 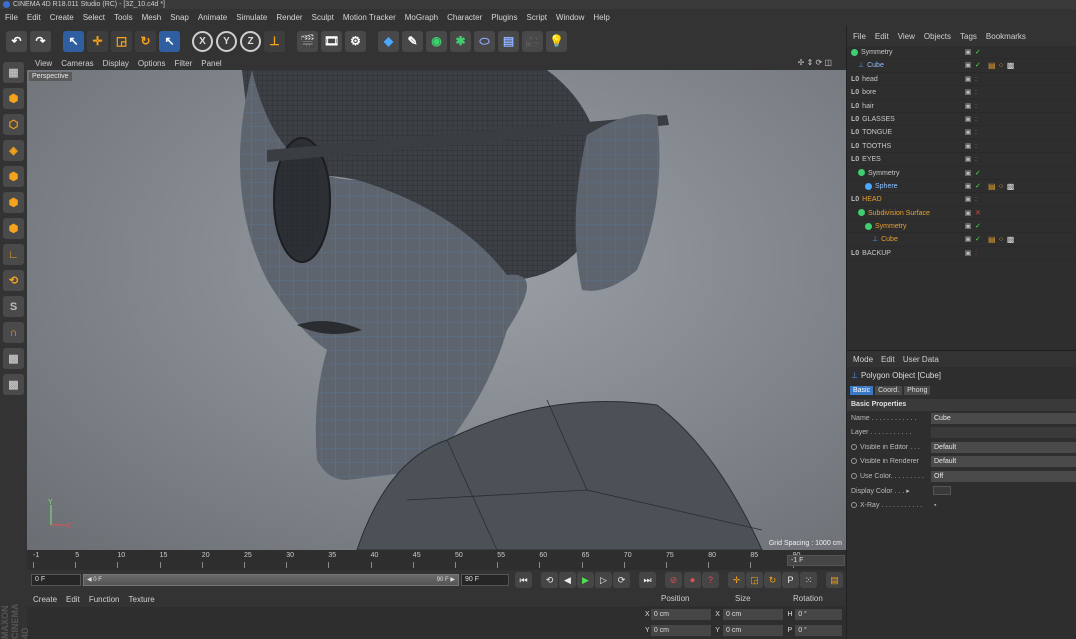 I want to click on snap-icon: S, so click(x=13, y=306).